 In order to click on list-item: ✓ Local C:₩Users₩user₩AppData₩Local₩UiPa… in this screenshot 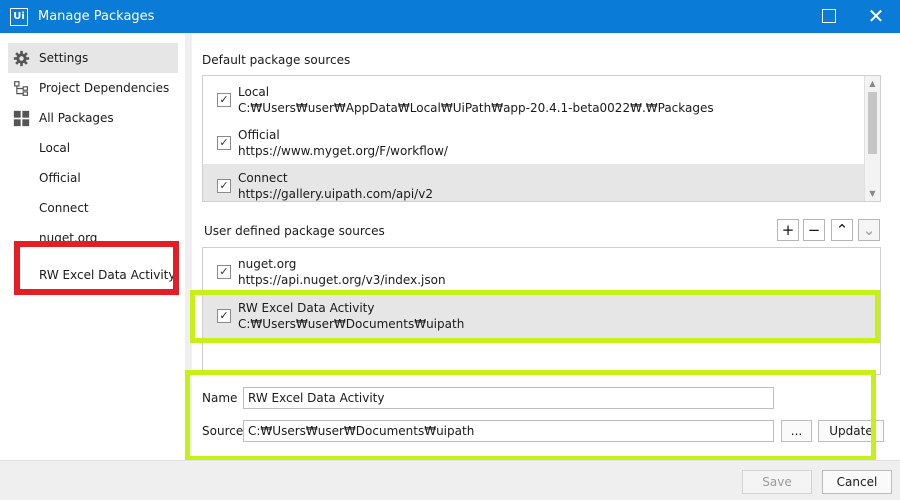, I will do `click(534, 100)`.